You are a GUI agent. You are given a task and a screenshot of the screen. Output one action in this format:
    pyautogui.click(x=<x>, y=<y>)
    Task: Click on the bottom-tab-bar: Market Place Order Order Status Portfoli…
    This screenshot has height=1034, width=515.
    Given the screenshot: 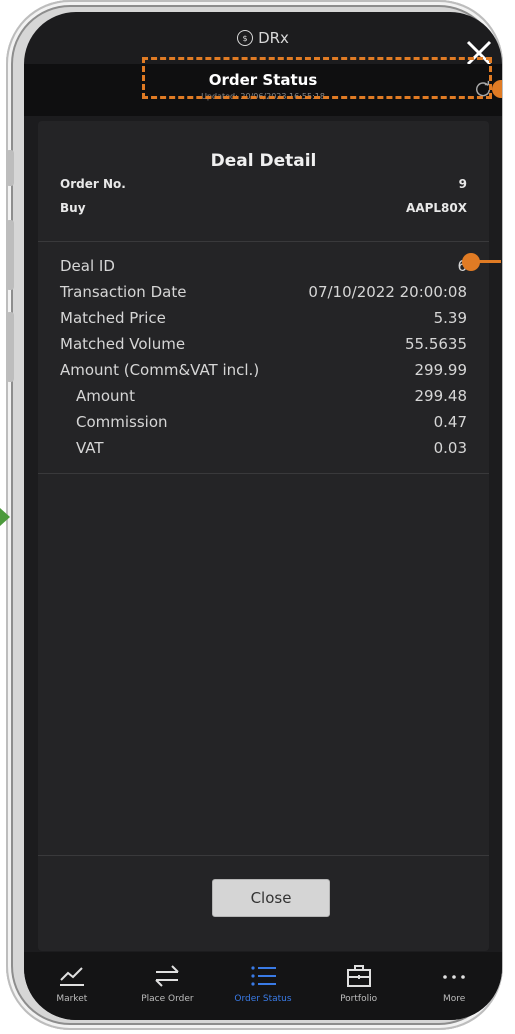 What is the action you would take?
    pyautogui.click(x=263, y=986)
    